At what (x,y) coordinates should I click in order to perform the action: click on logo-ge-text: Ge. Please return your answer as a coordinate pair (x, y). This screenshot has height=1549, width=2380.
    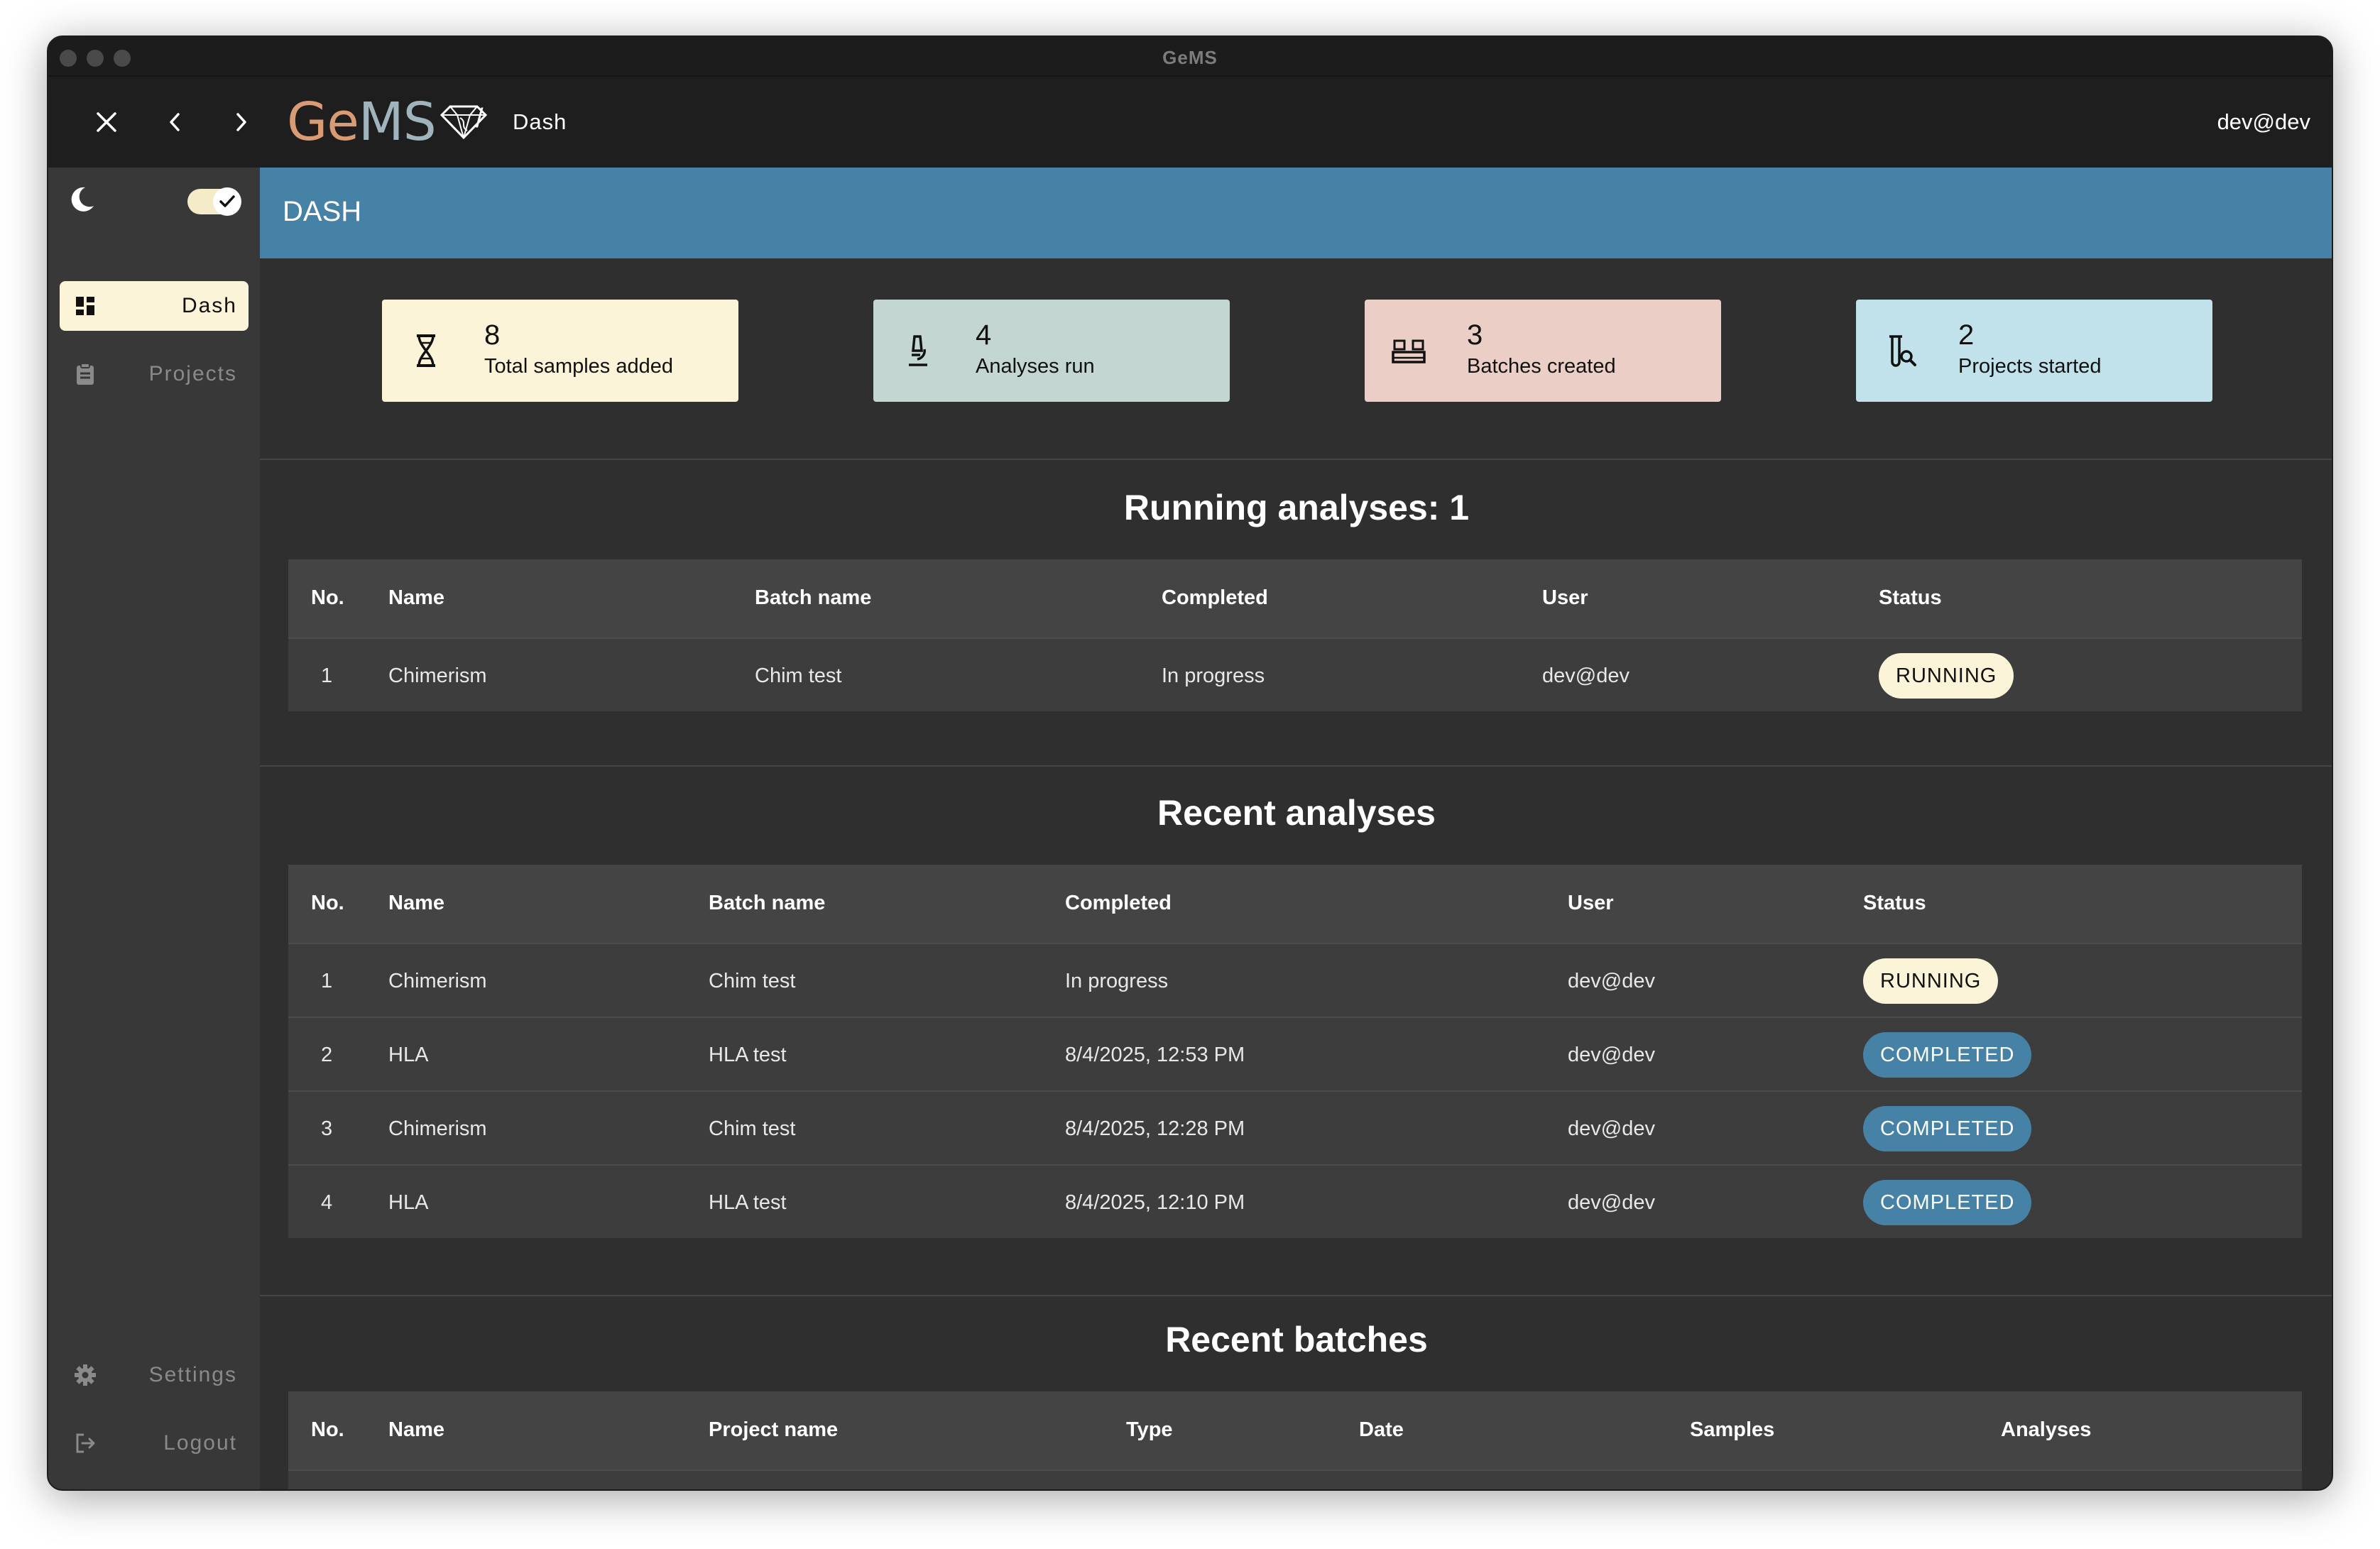
    Looking at the image, I should click on (323, 122).